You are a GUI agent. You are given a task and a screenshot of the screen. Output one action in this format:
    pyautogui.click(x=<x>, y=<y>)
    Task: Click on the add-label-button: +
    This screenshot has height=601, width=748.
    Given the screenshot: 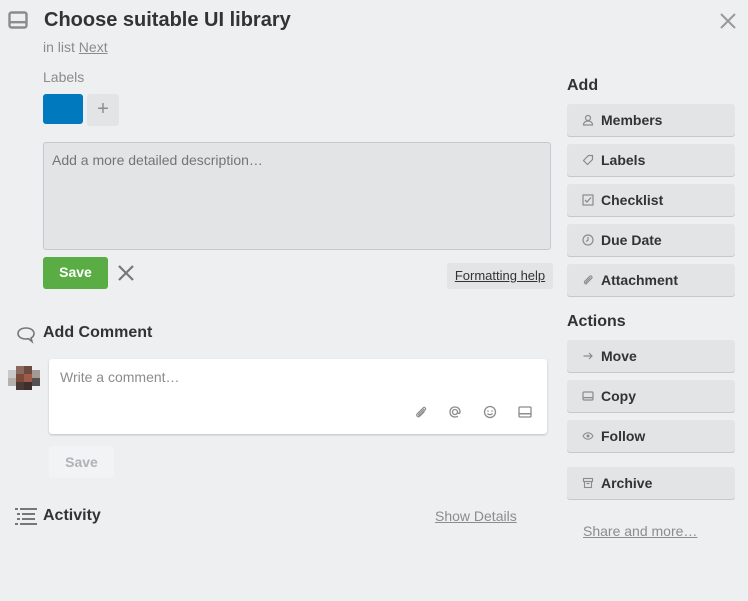 What is the action you would take?
    pyautogui.click(x=103, y=110)
    